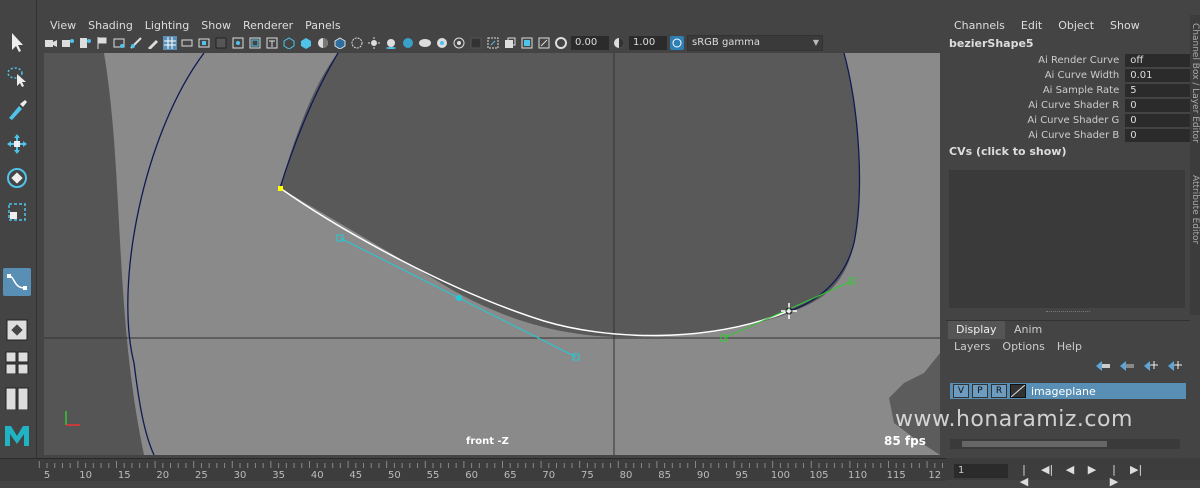  What do you see at coordinates (238, 43) in the screenshot?
I see `field-chart-icon` at bounding box center [238, 43].